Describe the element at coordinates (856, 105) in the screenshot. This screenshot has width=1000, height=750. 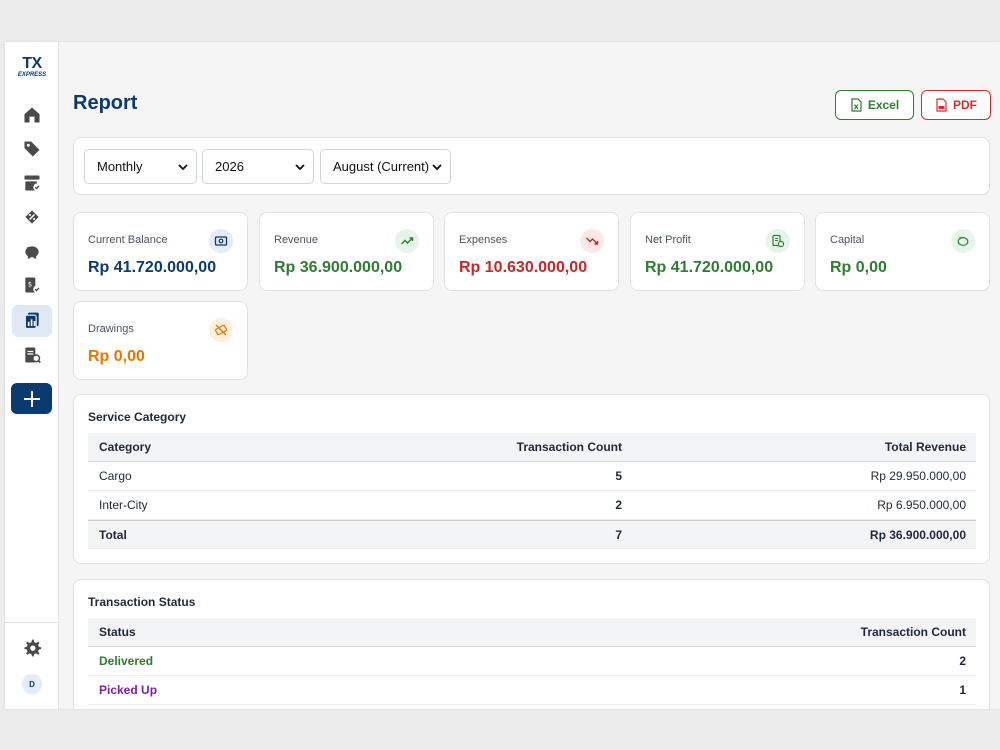
I see `excel-file-icon` at that location.